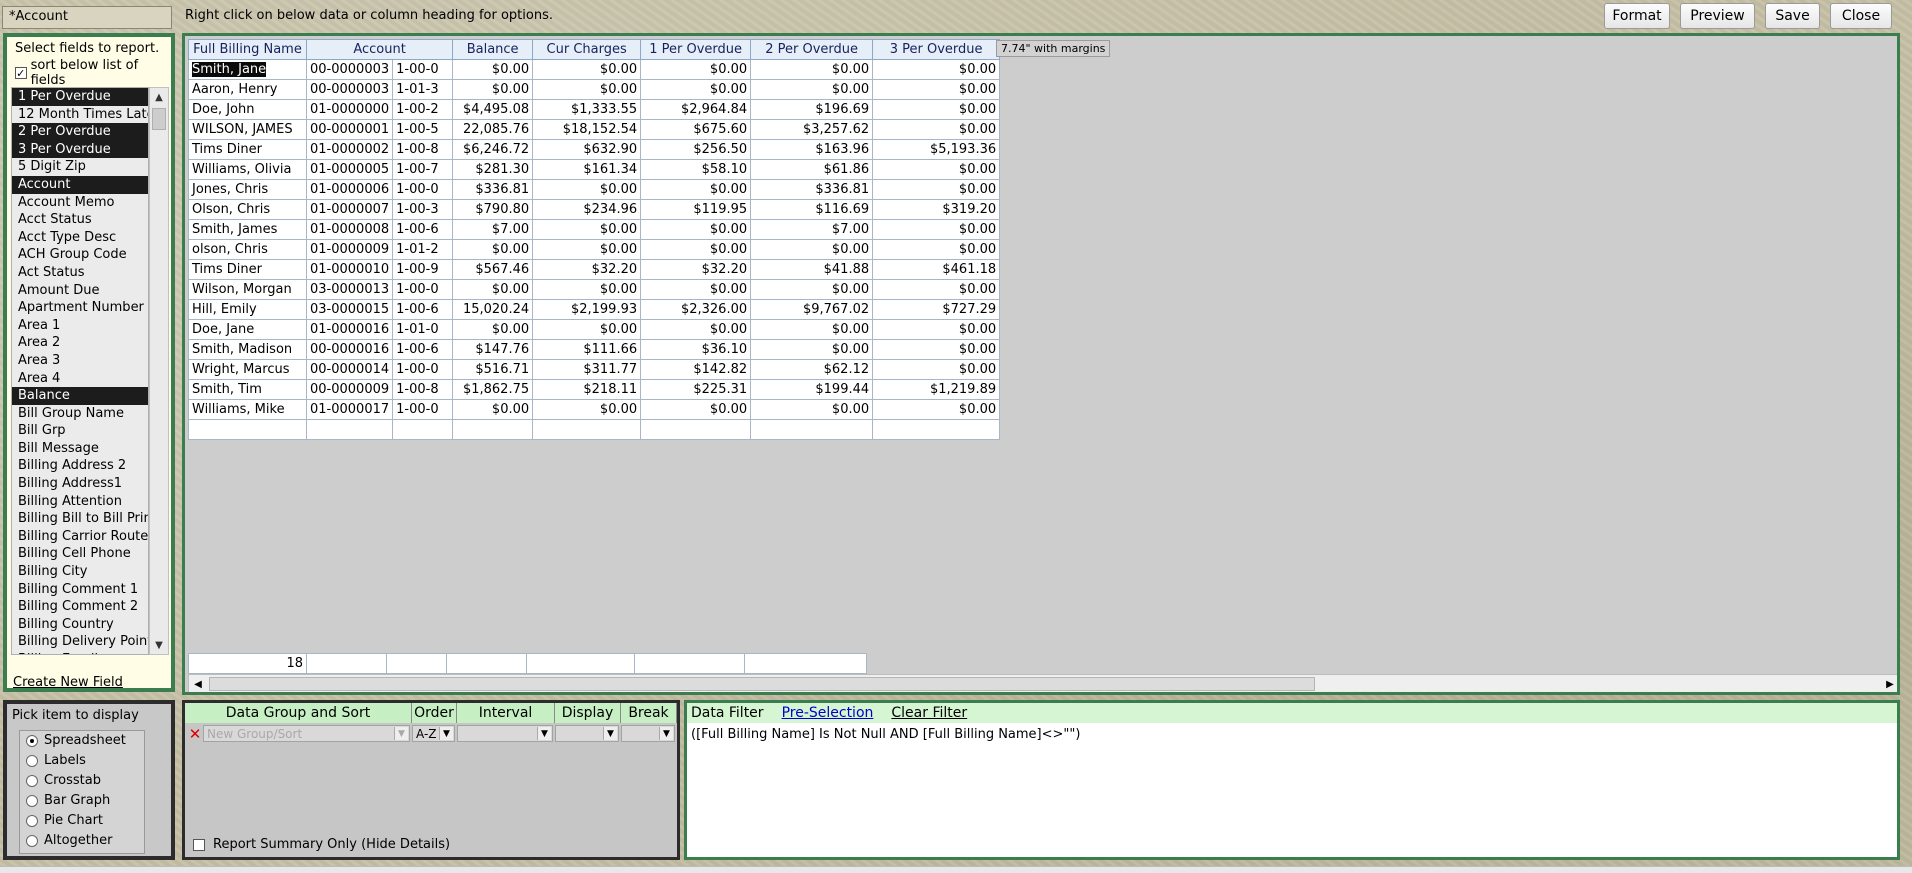  What do you see at coordinates (812, 209) in the screenshot?
I see `table-cell: $116.69` at bounding box center [812, 209].